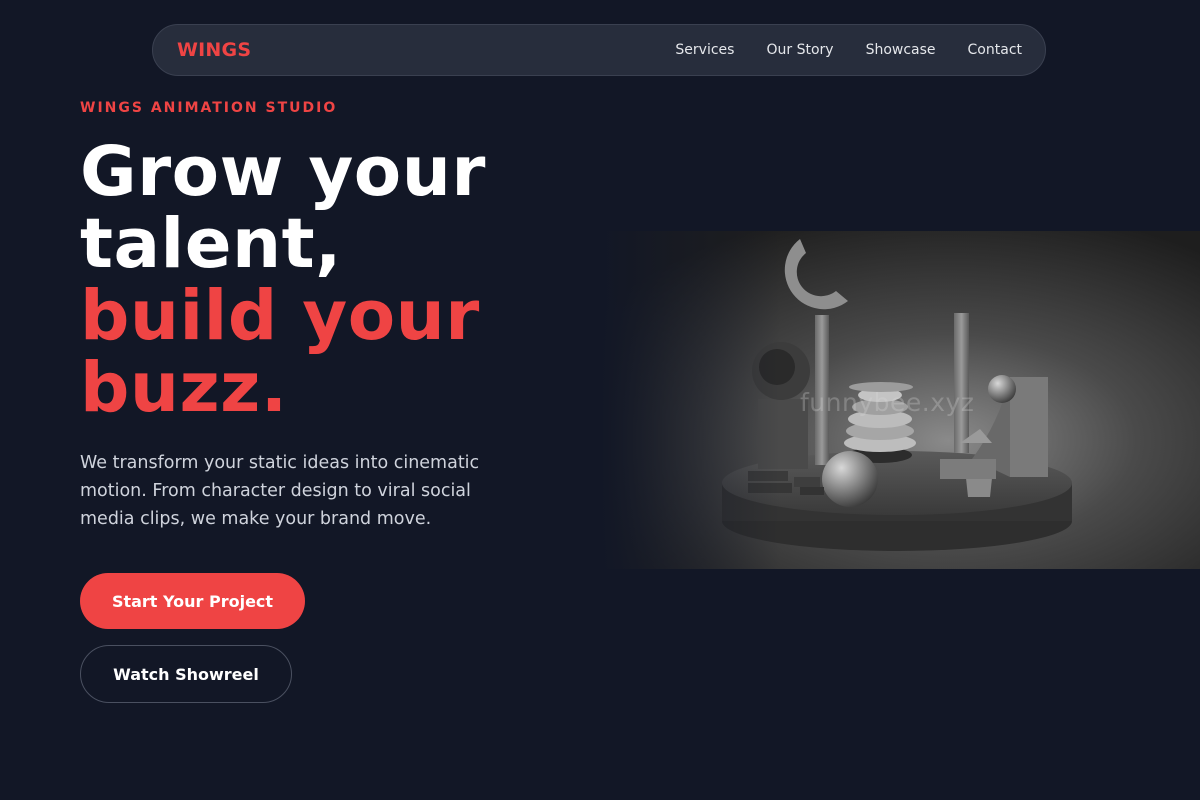  Describe the element at coordinates (995, 50) in the screenshot. I see `nav-link-contact: Contact` at that location.